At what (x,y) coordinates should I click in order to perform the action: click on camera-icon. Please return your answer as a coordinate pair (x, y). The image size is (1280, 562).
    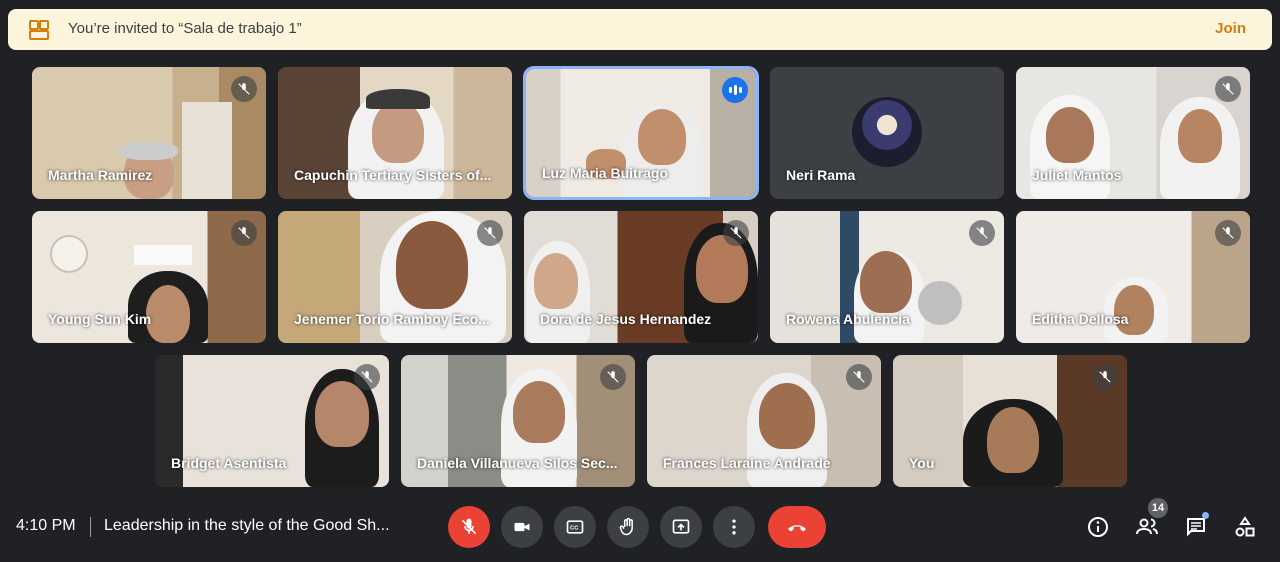
    Looking at the image, I should click on (522, 527).